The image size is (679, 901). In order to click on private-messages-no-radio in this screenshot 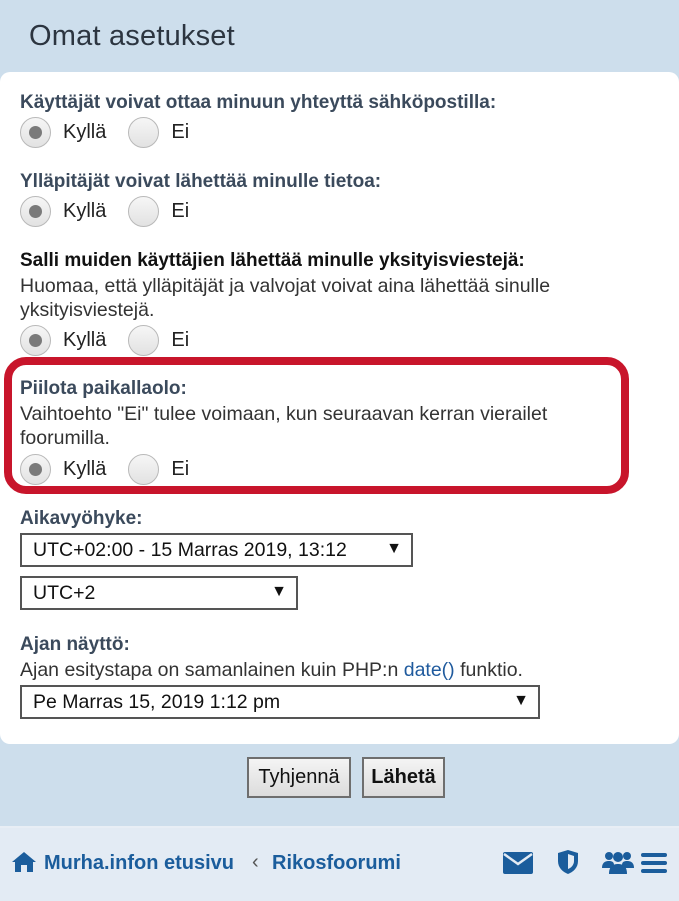, I will do `click(144, 340)`.